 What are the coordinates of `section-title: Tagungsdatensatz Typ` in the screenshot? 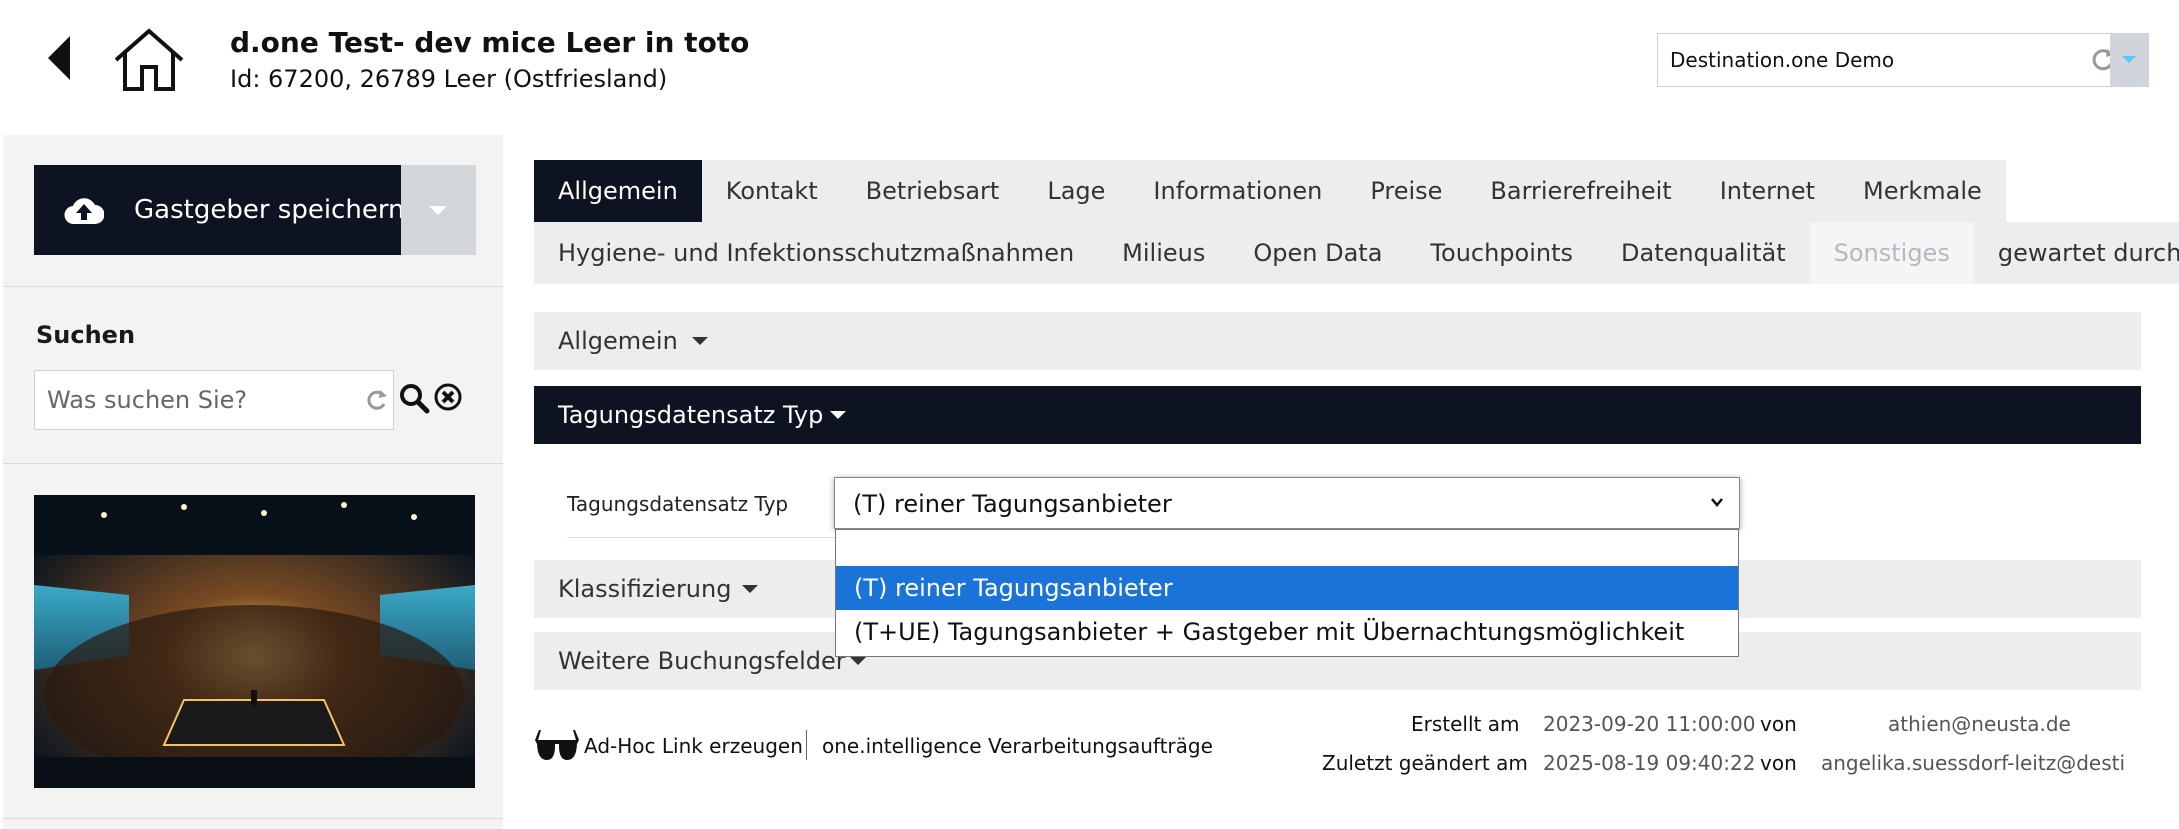 It's located at (691, 415).